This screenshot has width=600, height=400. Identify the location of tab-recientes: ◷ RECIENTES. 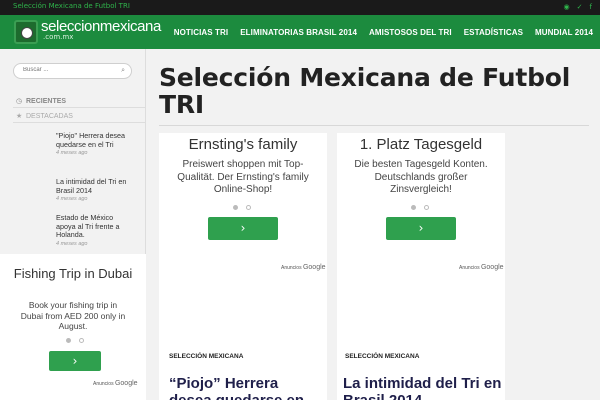
(41, 101).